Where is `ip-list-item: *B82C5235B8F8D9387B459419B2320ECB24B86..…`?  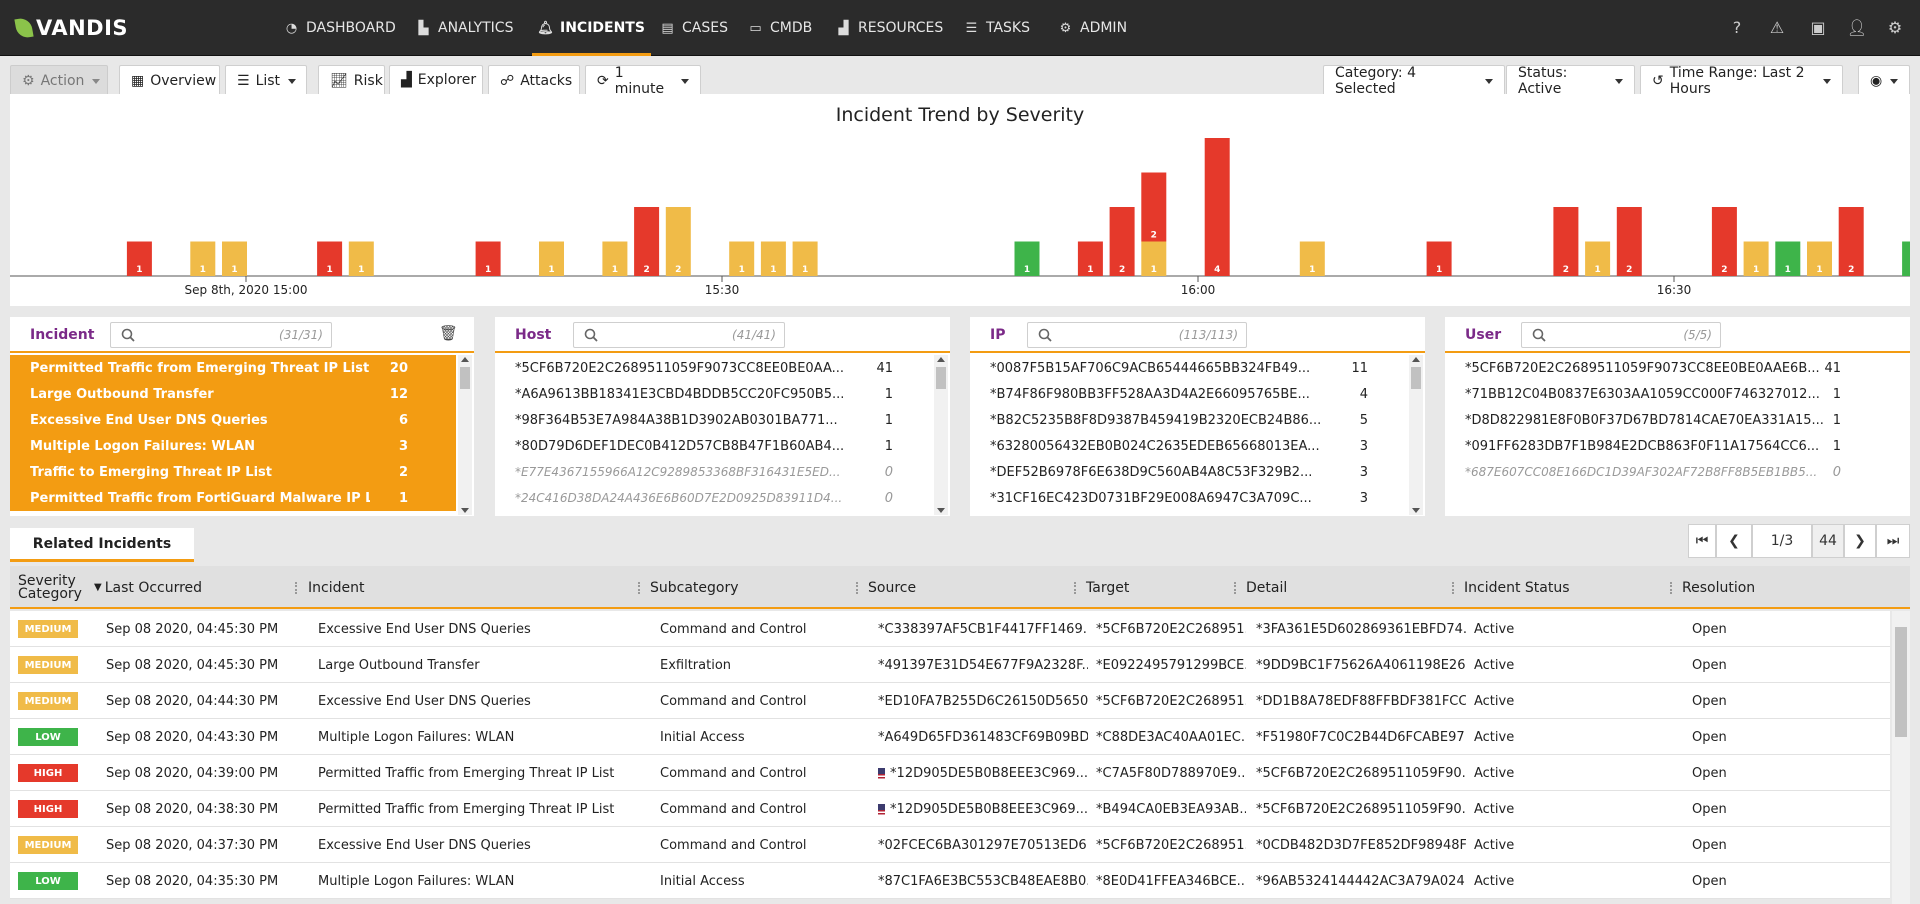
ip-list-item: *B82C5235B8F8D9387B459419B2320ECB24B86..… is located at coordinates (1188, 420).